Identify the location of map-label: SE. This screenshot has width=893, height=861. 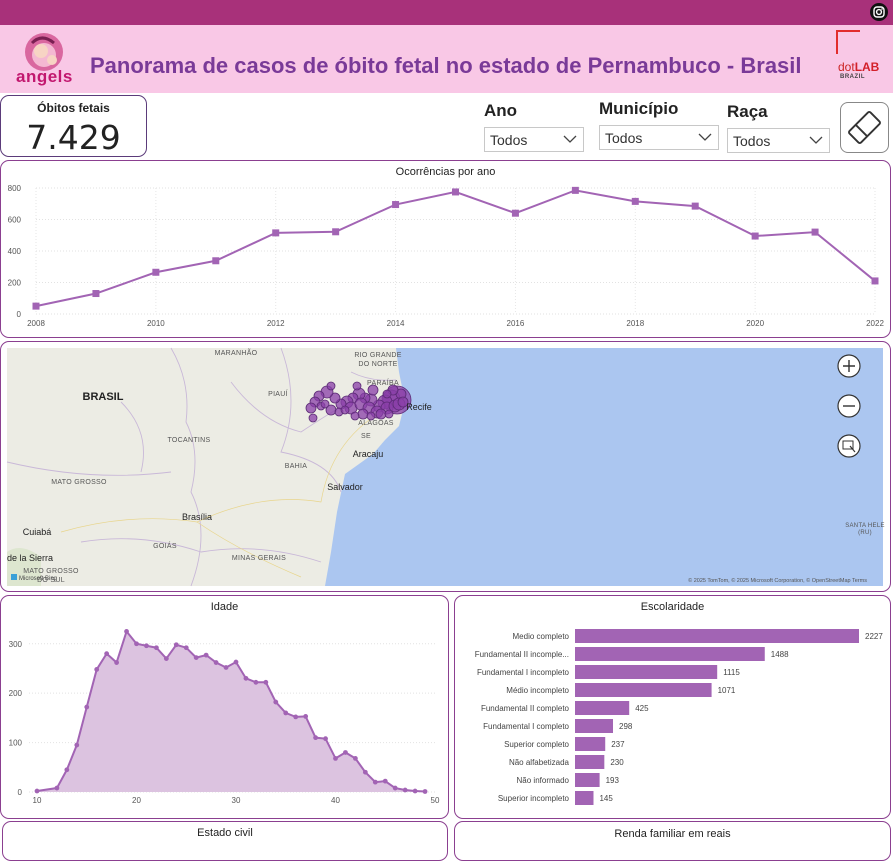
(366, 436).